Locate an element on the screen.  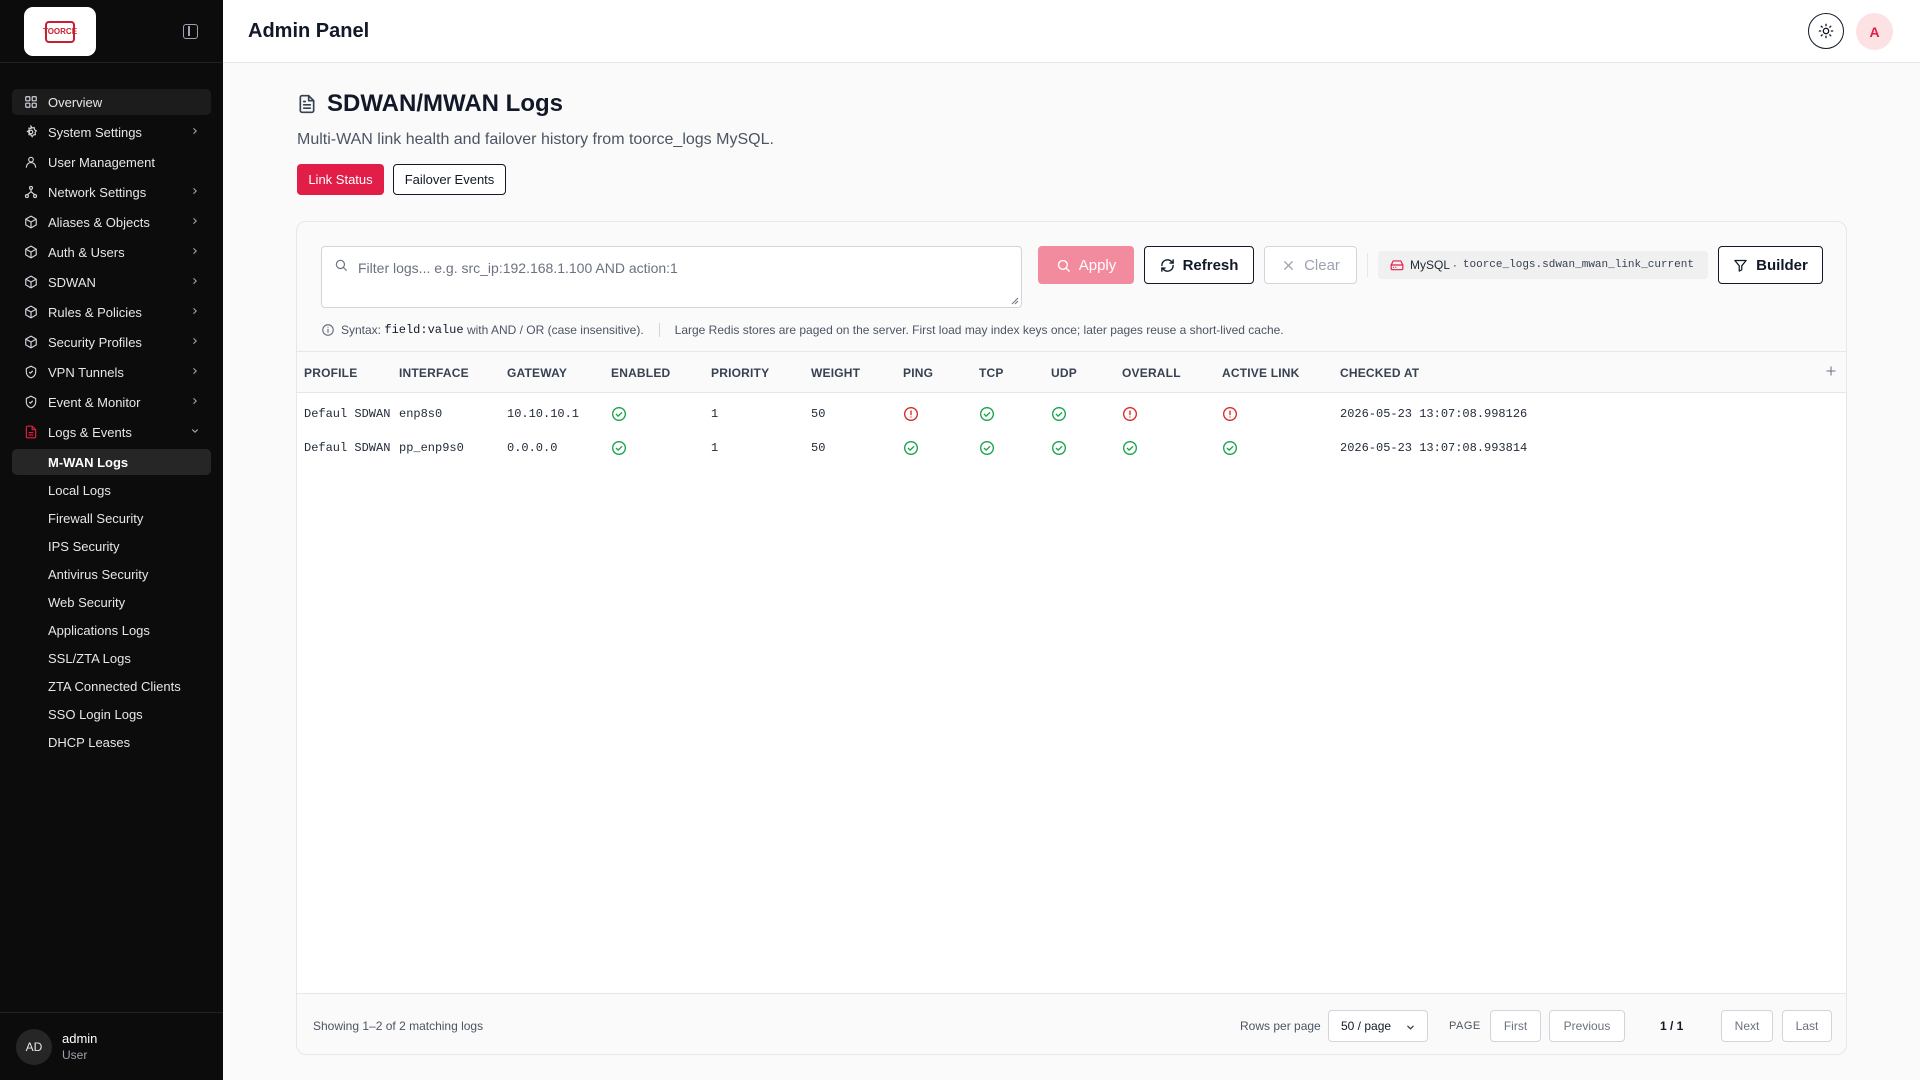
column-header-gateway: GATEWAY is located at coordinates (537, 373).